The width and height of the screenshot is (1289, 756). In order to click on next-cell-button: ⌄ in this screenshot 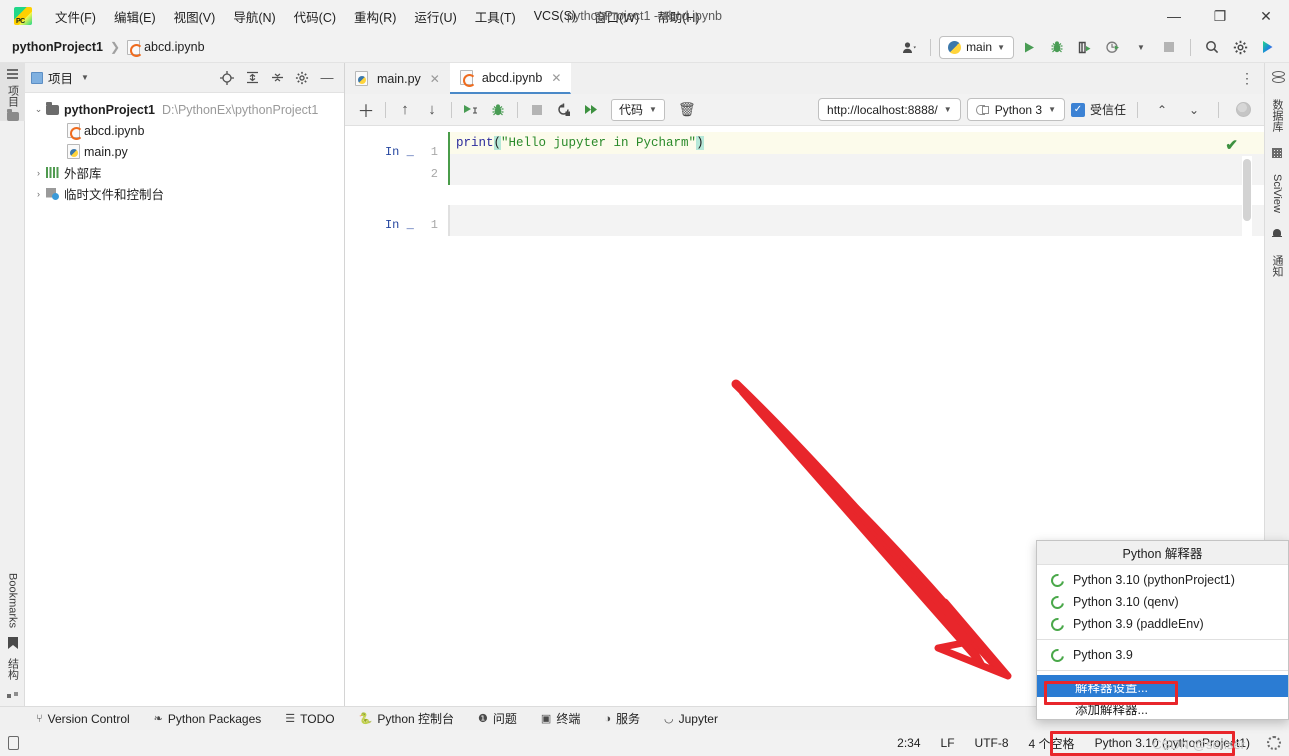, I will do `click(1194, 110)`.